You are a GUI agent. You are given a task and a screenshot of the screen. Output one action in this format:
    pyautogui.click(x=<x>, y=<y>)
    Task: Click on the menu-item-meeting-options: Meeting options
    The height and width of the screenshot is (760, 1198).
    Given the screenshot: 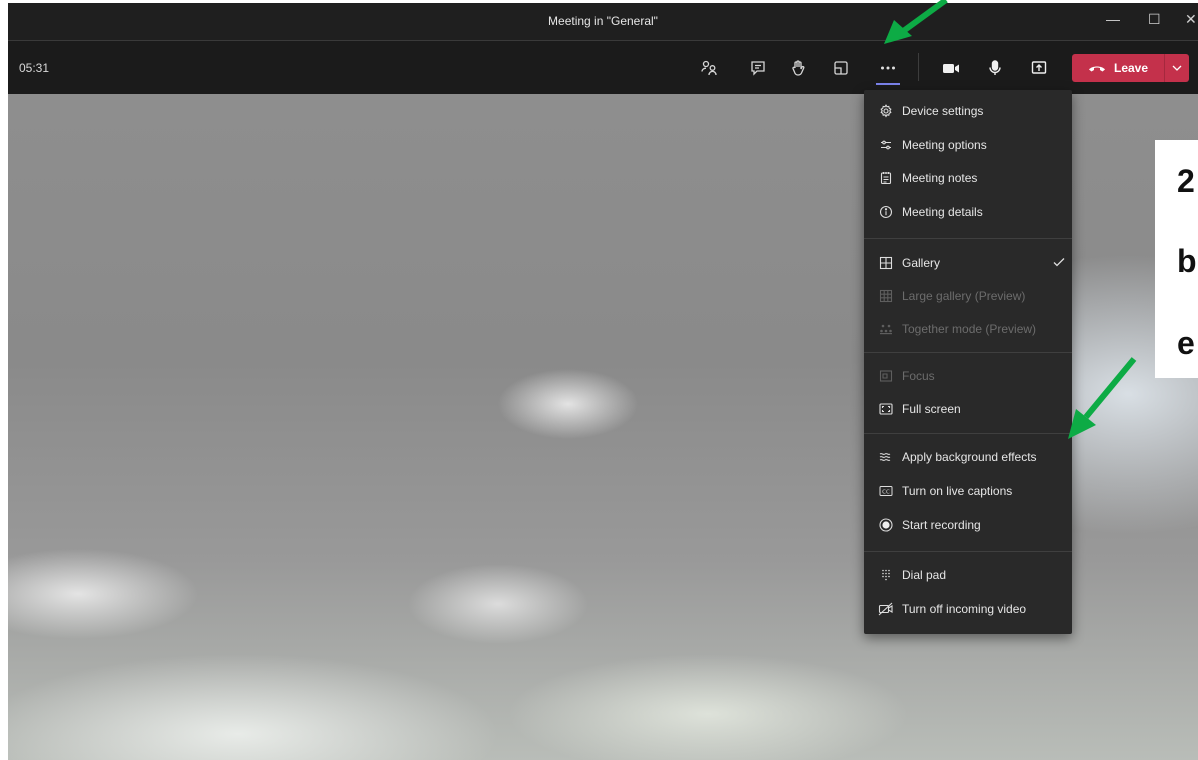 What is the action you would take?
    pyautogui.click(x=968, y=145)
    